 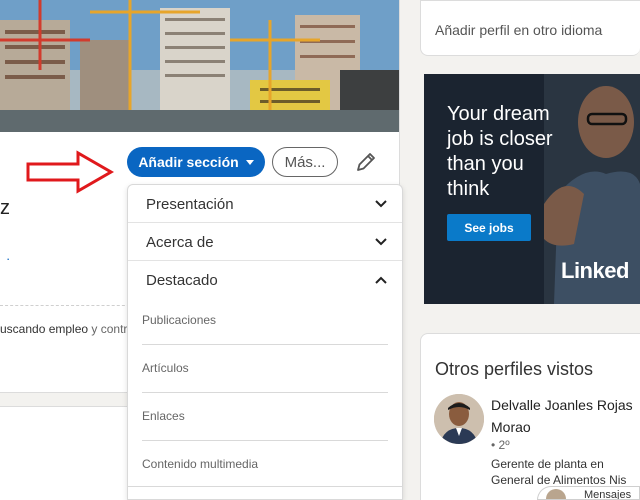 I want to click on chevron-up-icon, so click(x=381, y=280).